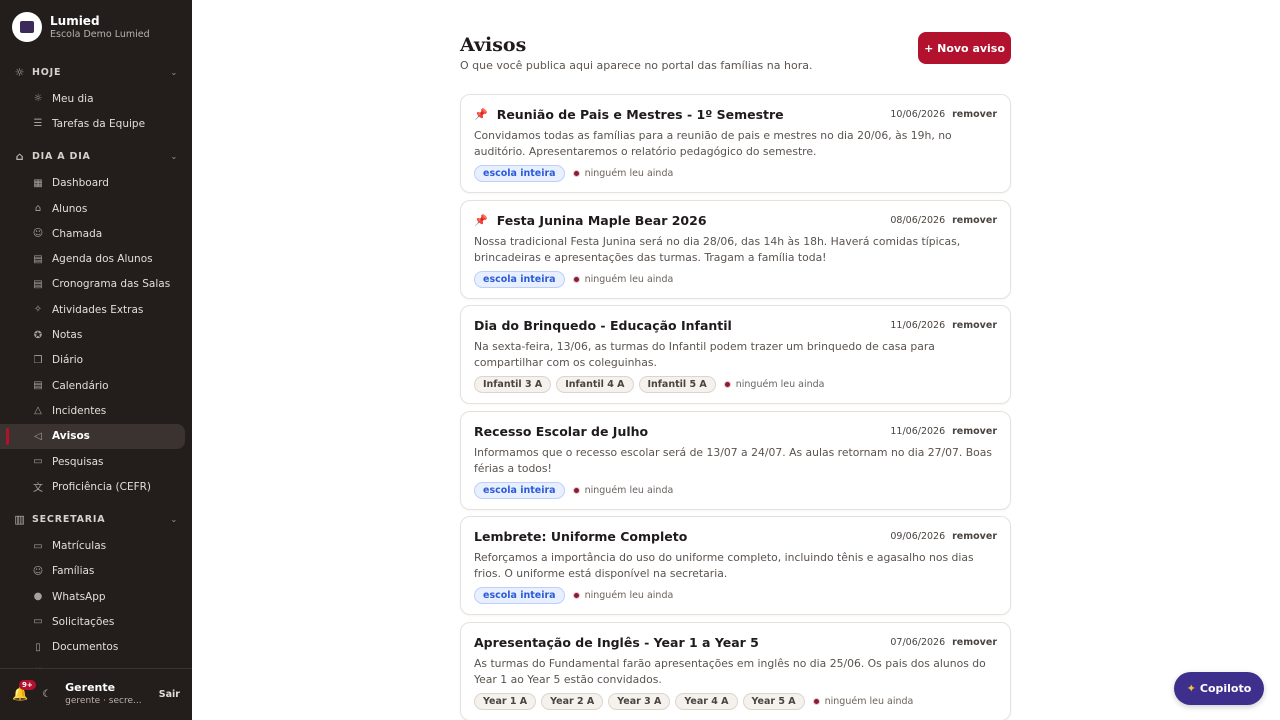 The width and height of the screenshot is (1280, 720). Describe the element at coordinates (92, 410) in the screenshot. I see `sidebar-item-incidentes: △ Incidentes` at that location.